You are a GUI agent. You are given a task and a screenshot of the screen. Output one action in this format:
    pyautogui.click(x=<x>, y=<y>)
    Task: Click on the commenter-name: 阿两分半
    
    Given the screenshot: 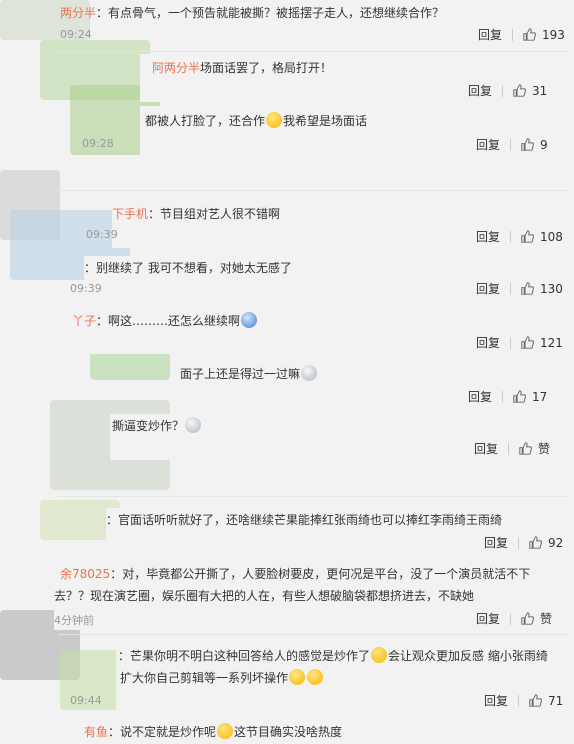 What is the action you would take?
    pyautogui.click(x=176, y=68)
    